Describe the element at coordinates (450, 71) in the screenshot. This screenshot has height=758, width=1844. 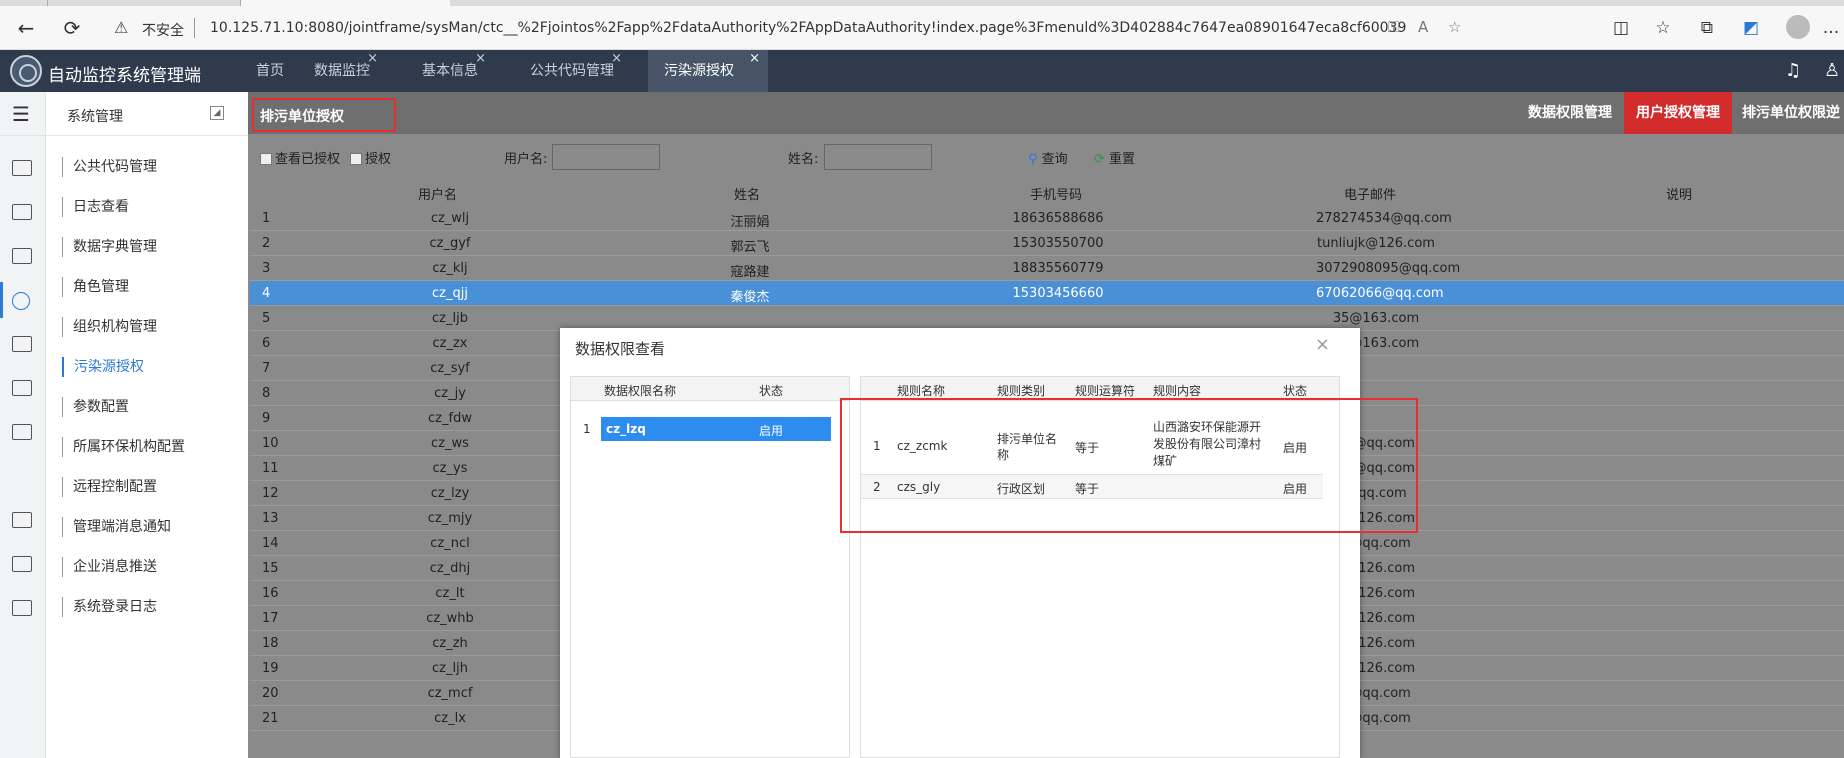
I see `nav-tab-basic-info: 基本信息 ×` at that location.